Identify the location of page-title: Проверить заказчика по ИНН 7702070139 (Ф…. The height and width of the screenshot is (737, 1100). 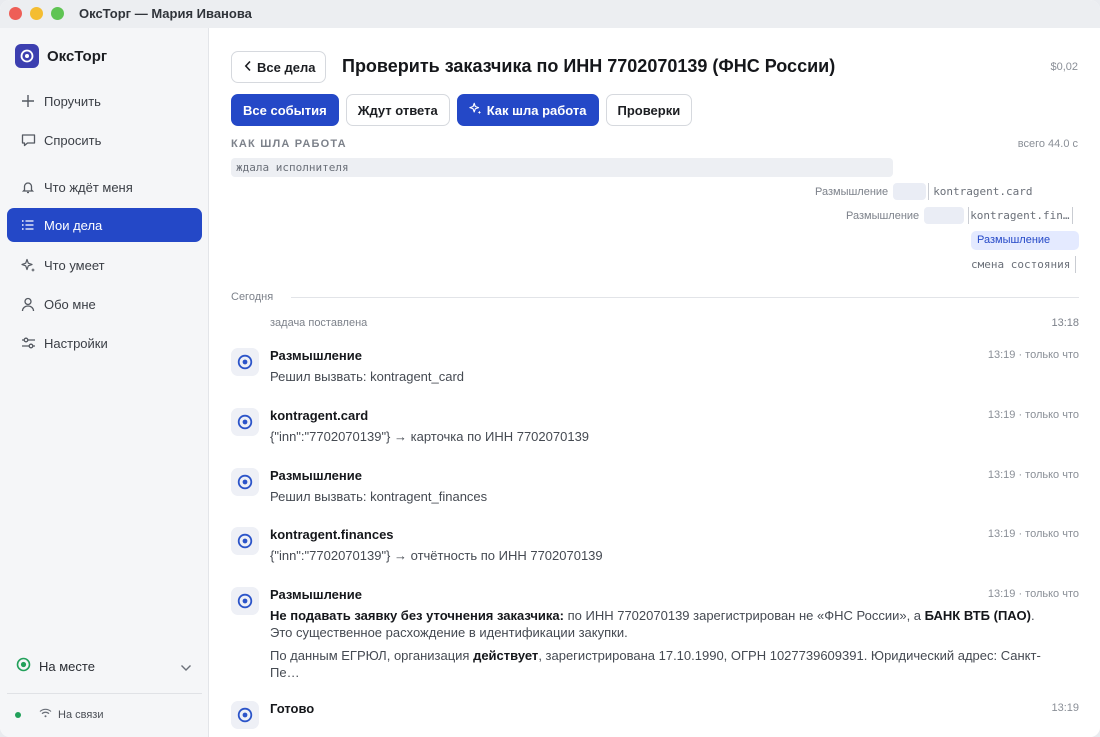
(589, 66).